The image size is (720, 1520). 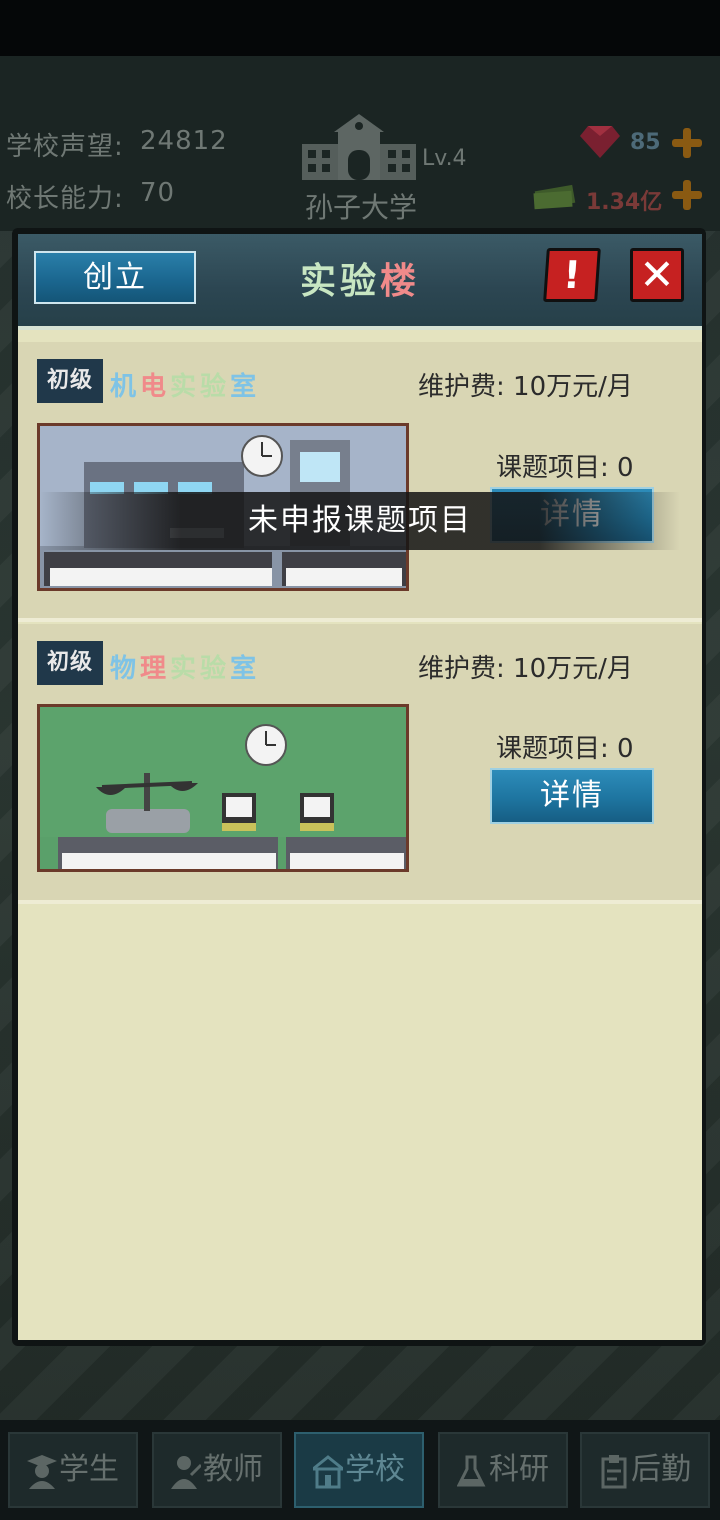 I want to click on dialog-title-part1: 实验, so click(x=339, y=281).